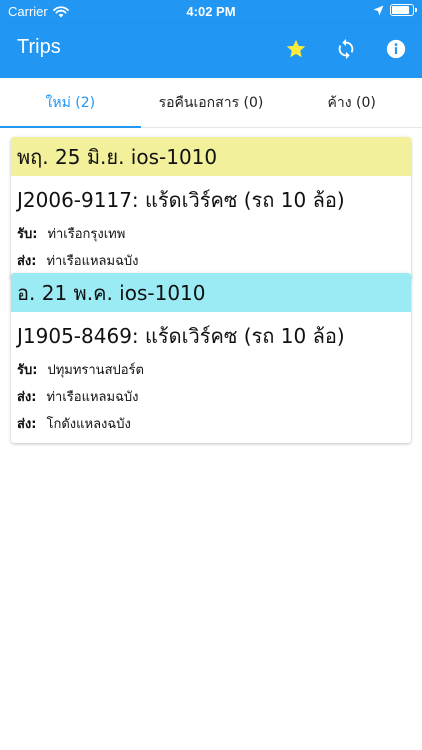  What do you see at coordinates (181, 200) in the screenshot?
I see `trip-card-title: J2006-9117: แร้ดเวิร์คซ (รถ 10 ล้อ)` at bounding box center [181, 200].